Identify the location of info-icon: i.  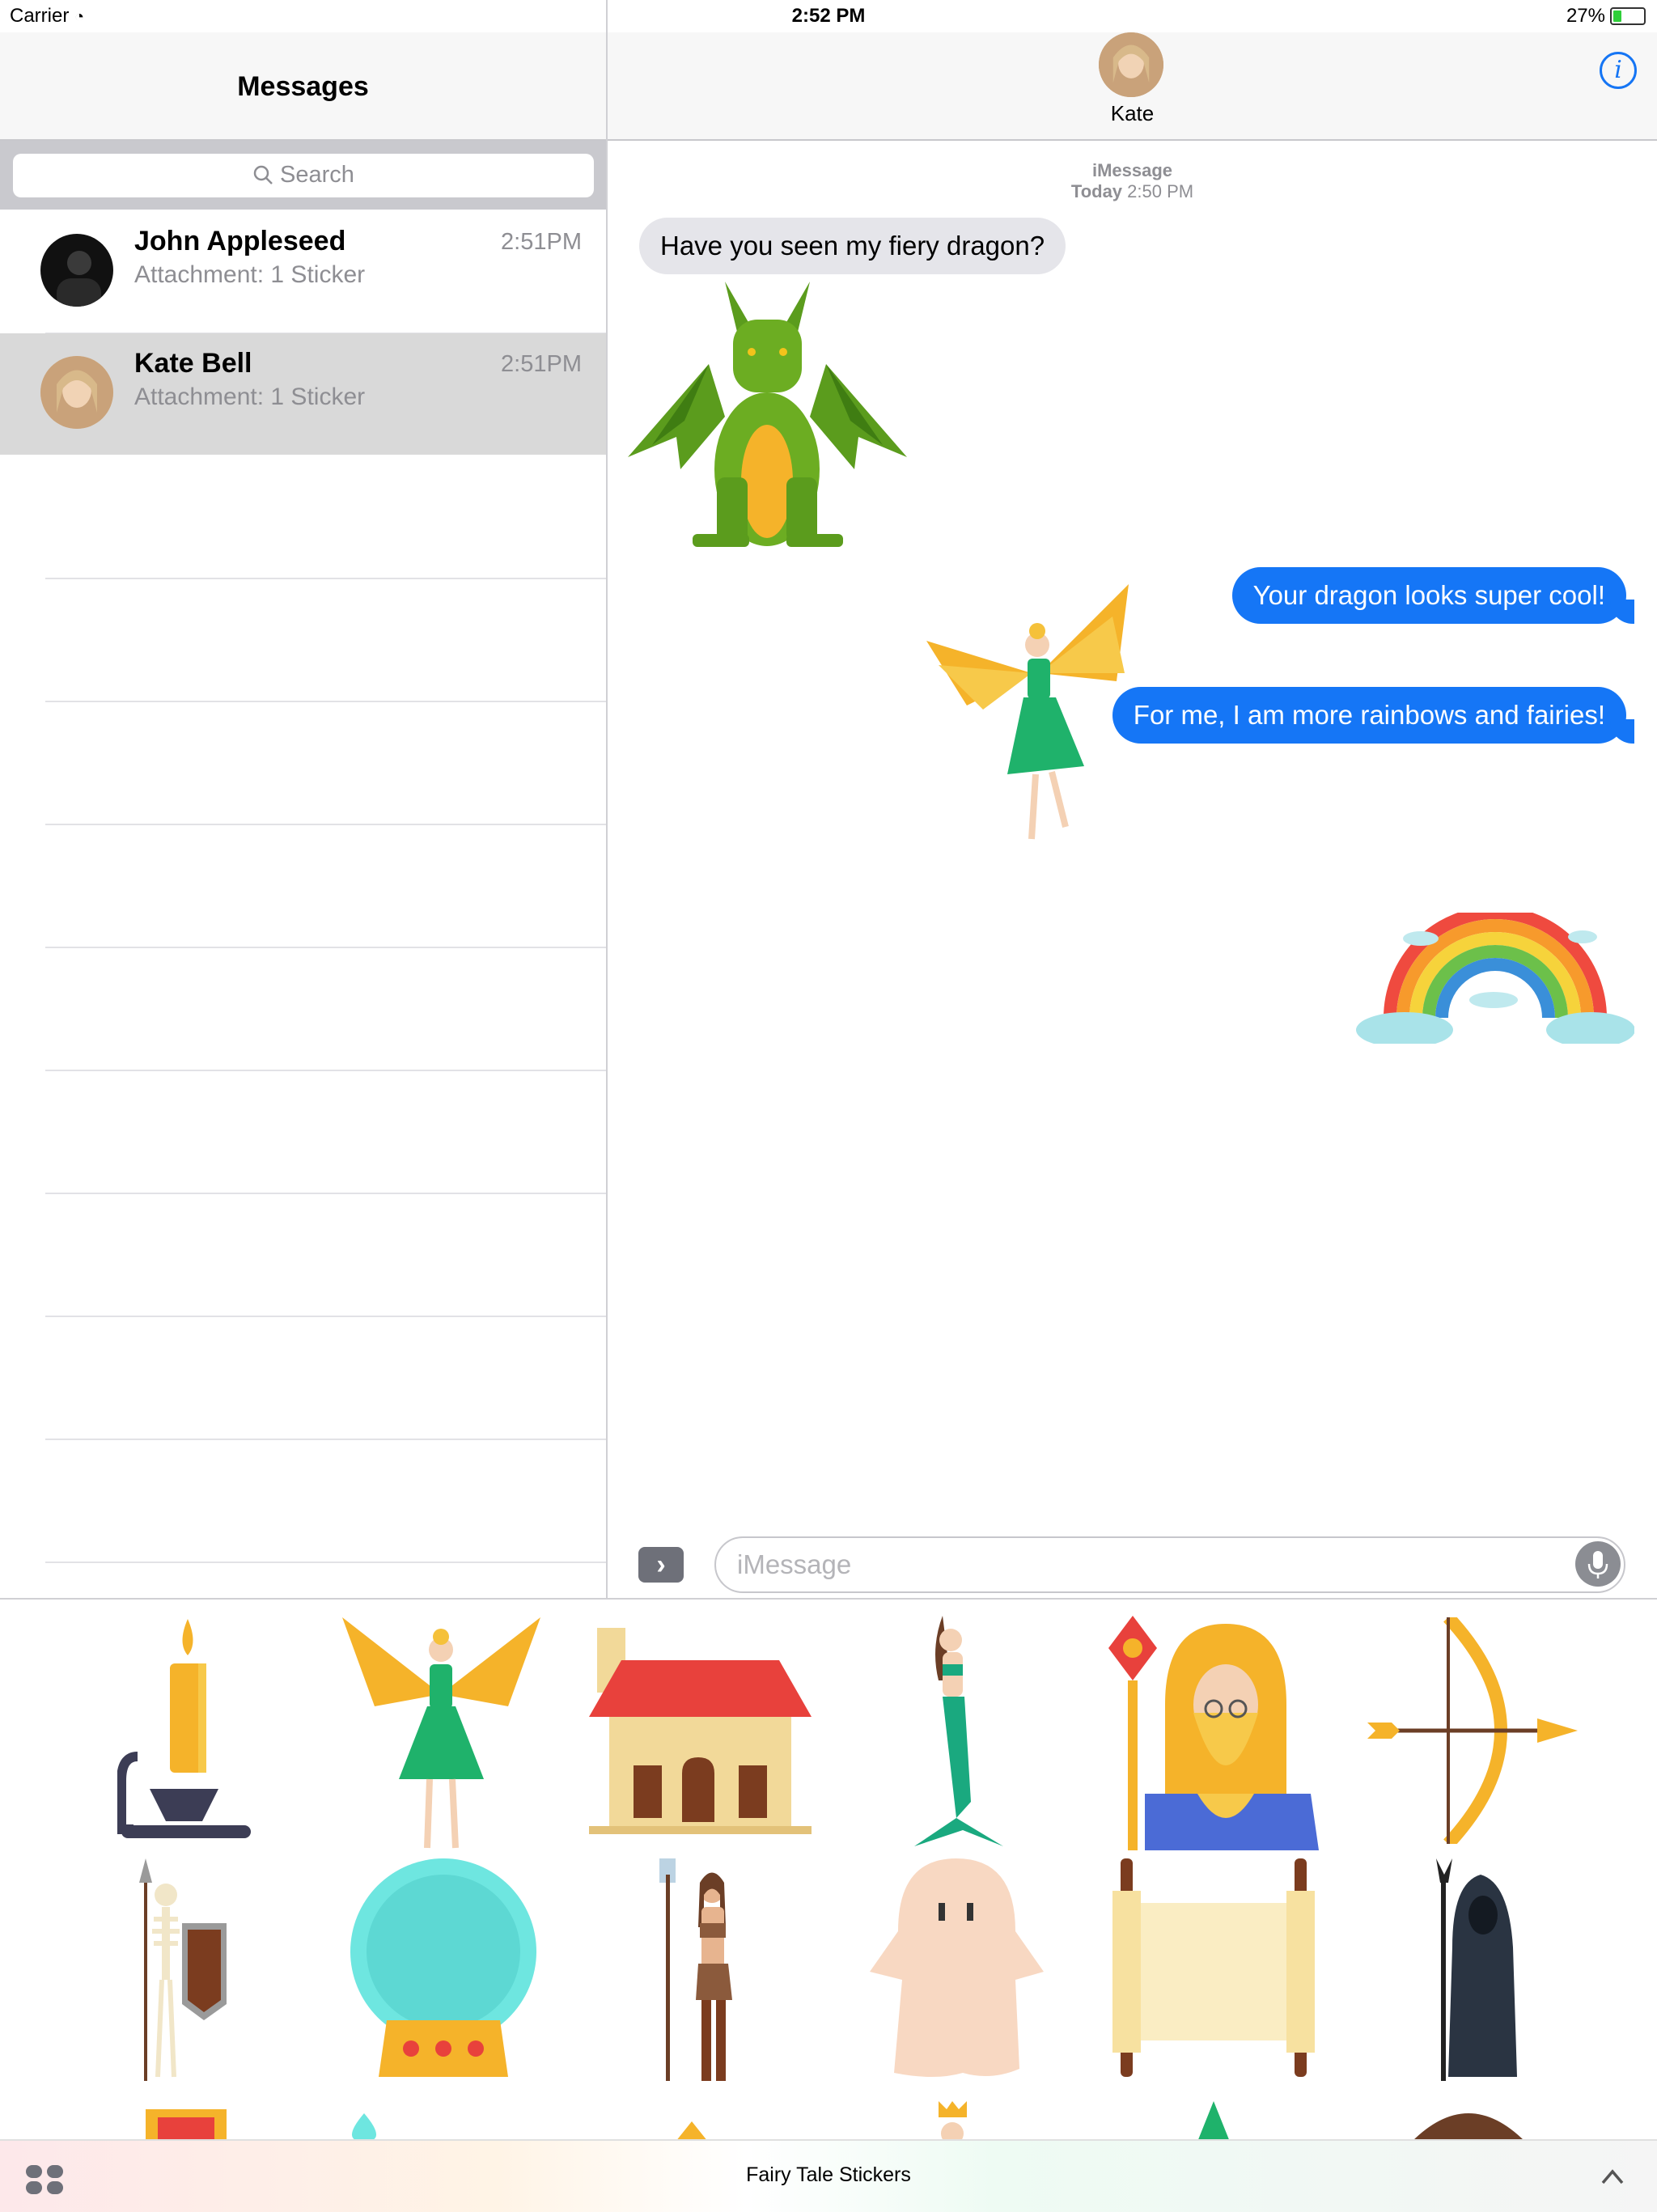
(1618, 70).